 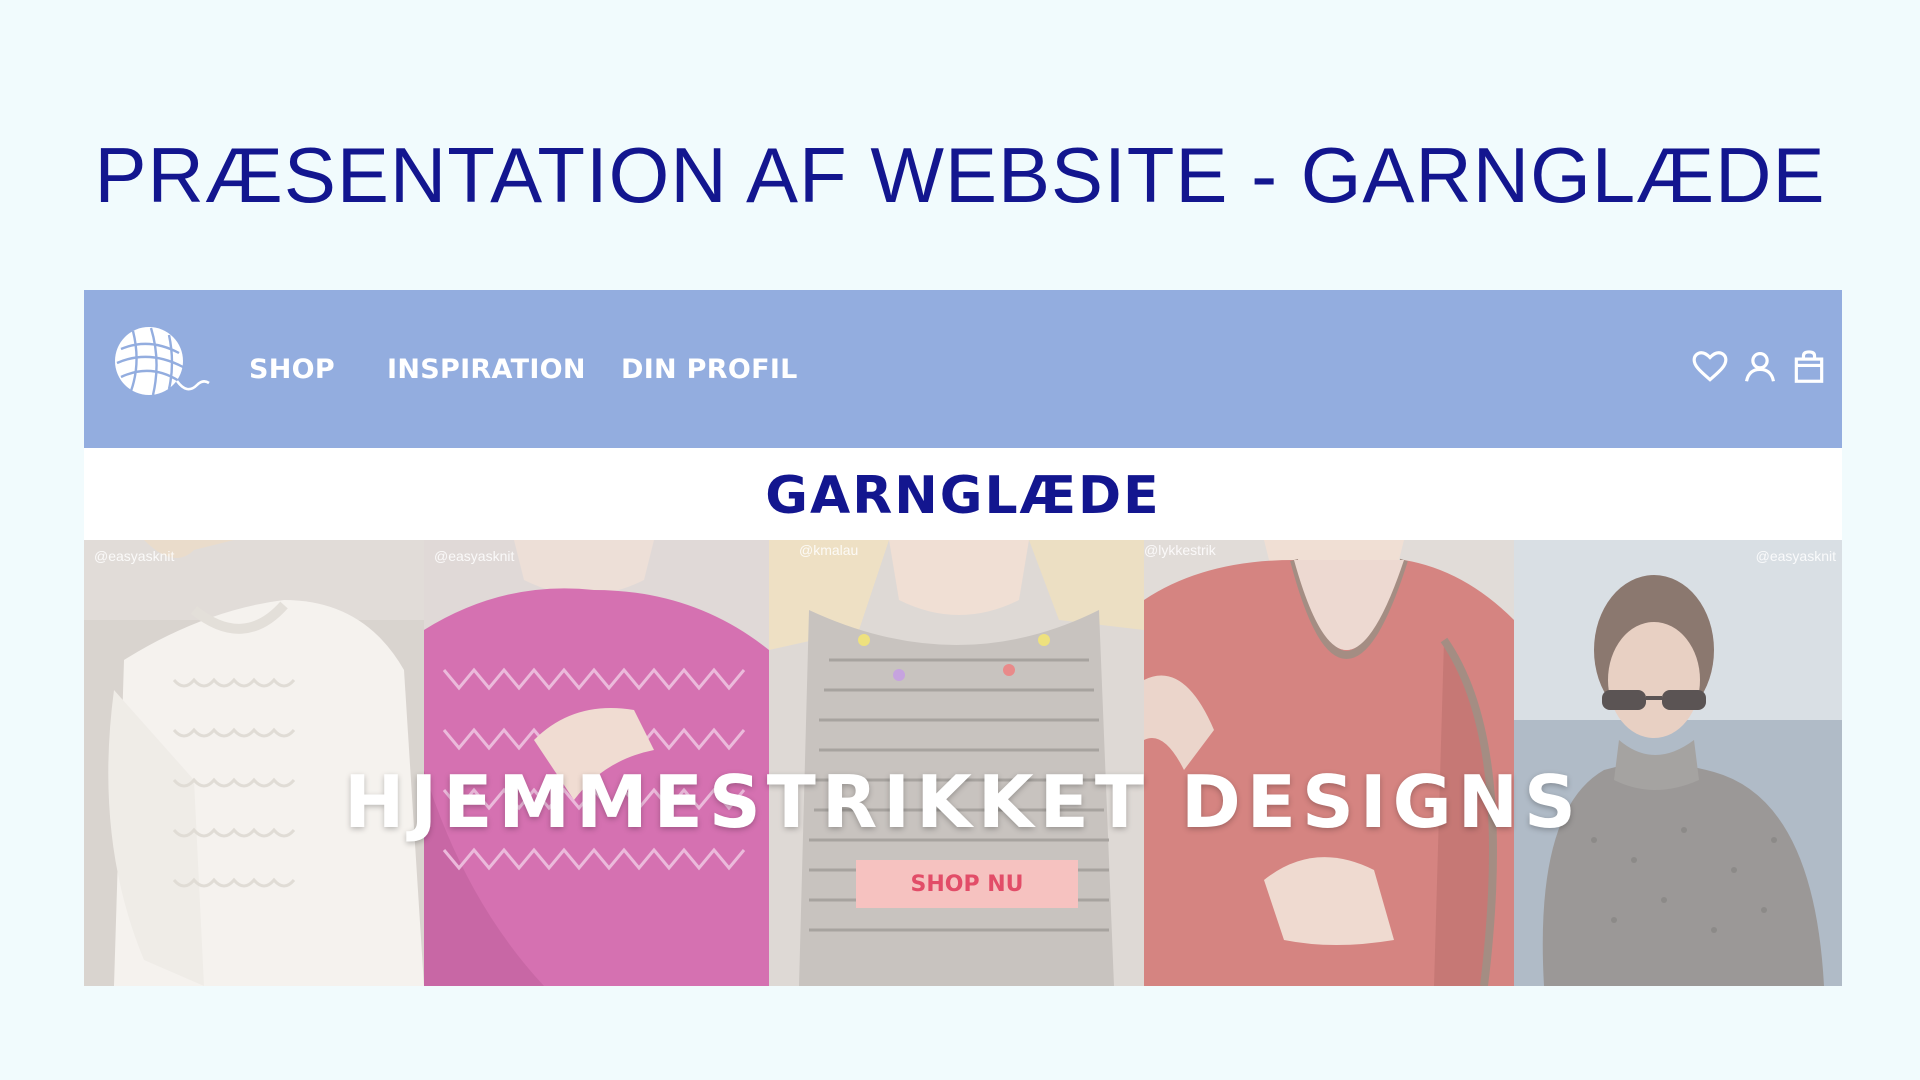 What do you see at coordinates (1809, 367) in the screenshot?
I see `shopping-bag-icon` at bounding box center [1809, 367].